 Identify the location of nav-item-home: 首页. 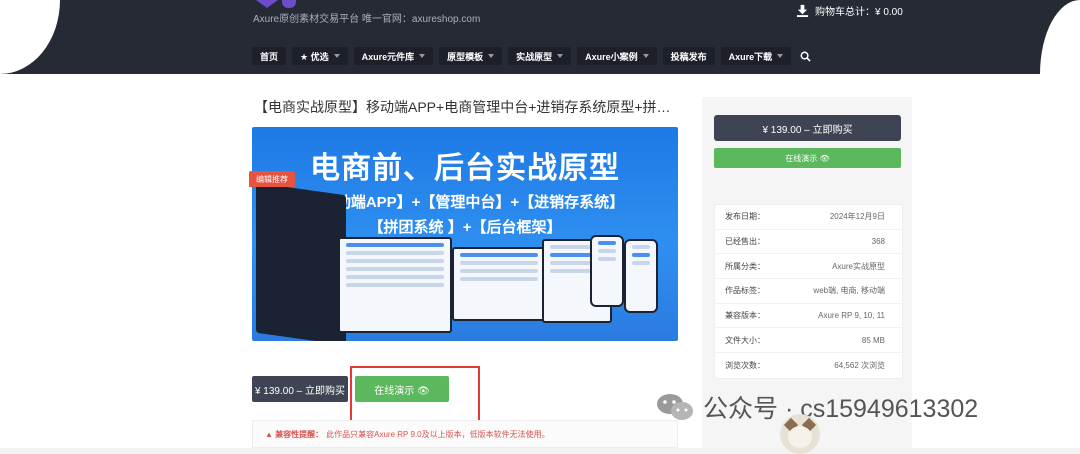
(269, 56).